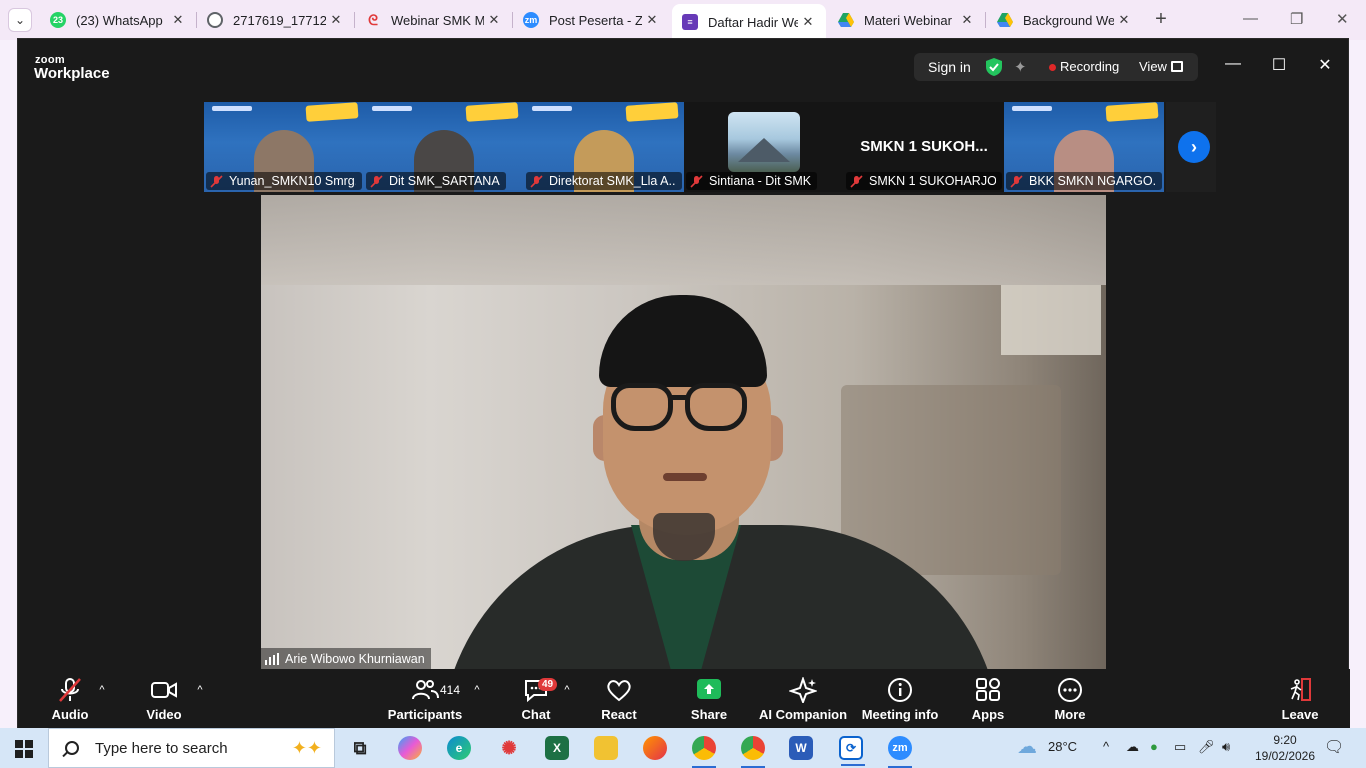 The width and height of the screenshot is (1366, 768). I want to click on task-view-icon: ⧉, so click(360, 748).